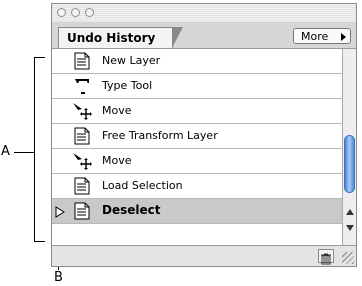  Describe the element at coordinates (197, 86) in the screenshot. I see `history-item: Type Tool` at that location.